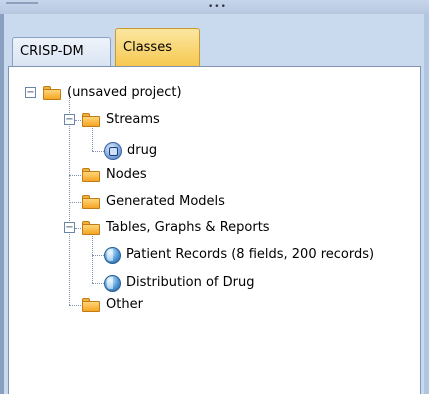 Image resolution: width=429 pixels, height=394 pixels. Describe the element at coordinates (113, 151) in the screenshot. I see `stream-icon` at that location.